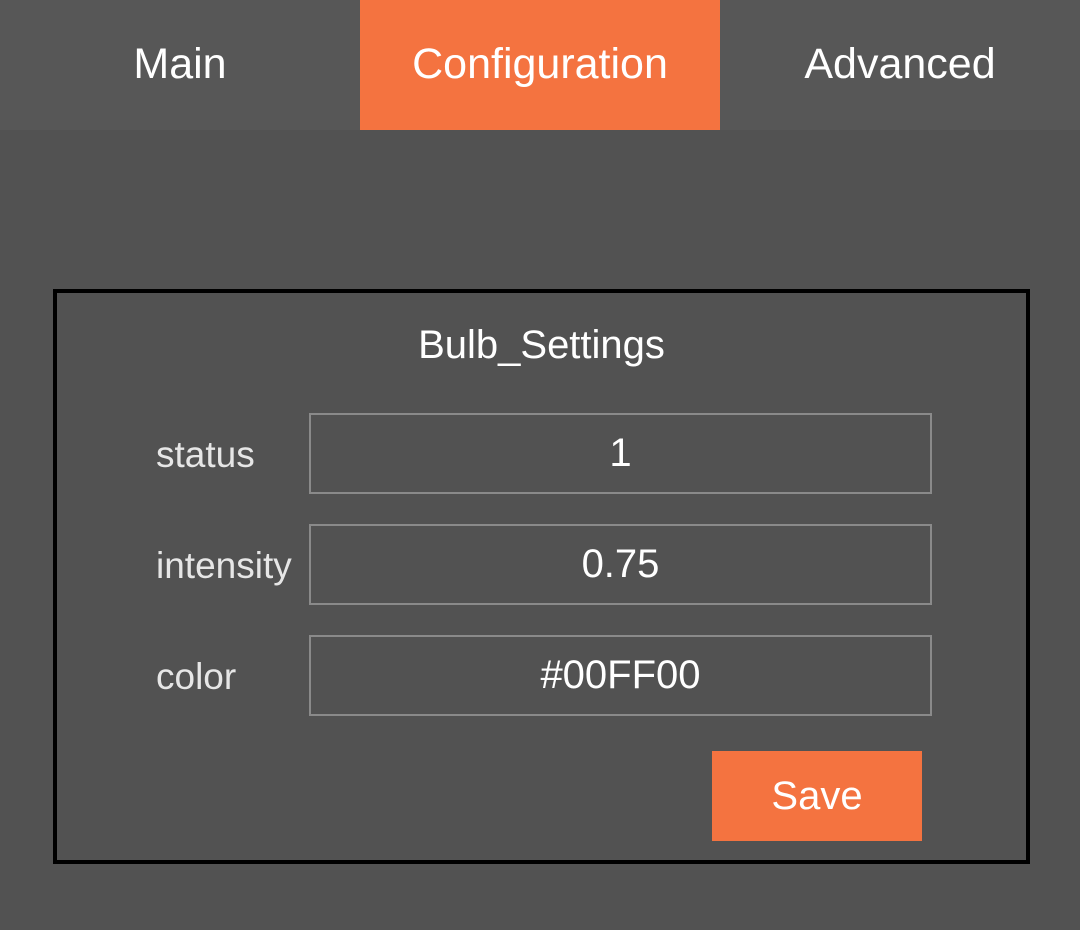 Image resolution: width=1080 pixels, height=930 pixels. I want to click on intensity-field, so click(620, 564).